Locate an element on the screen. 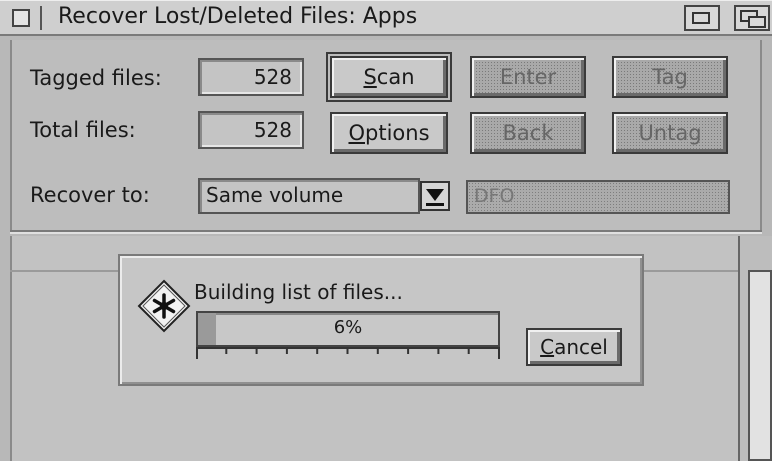  dropdown-arrow-icon is located at coordinates (435, 196).